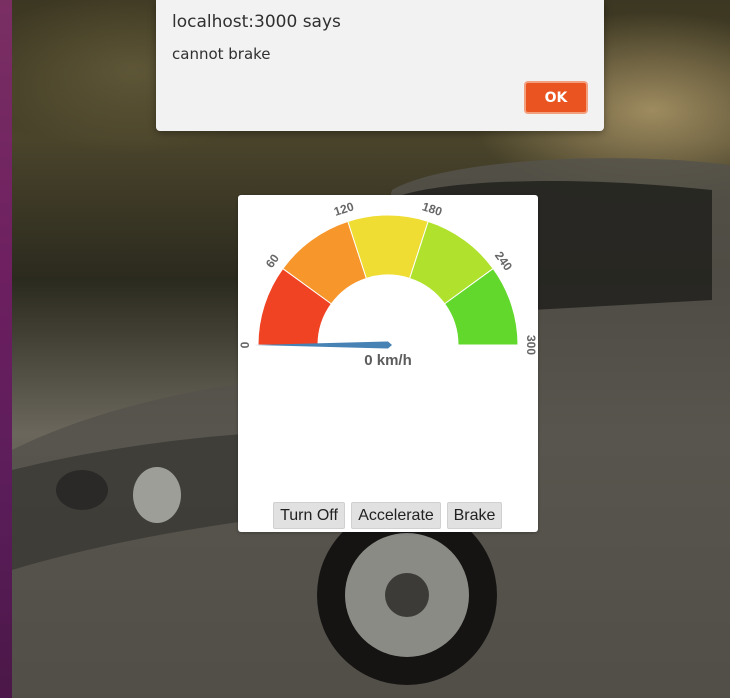 The height and width of the screenshot is (698, 730). Describe the element at coordinates (503, 261) in the screenshot. I see `gauge-tick-label: 240` at that location.